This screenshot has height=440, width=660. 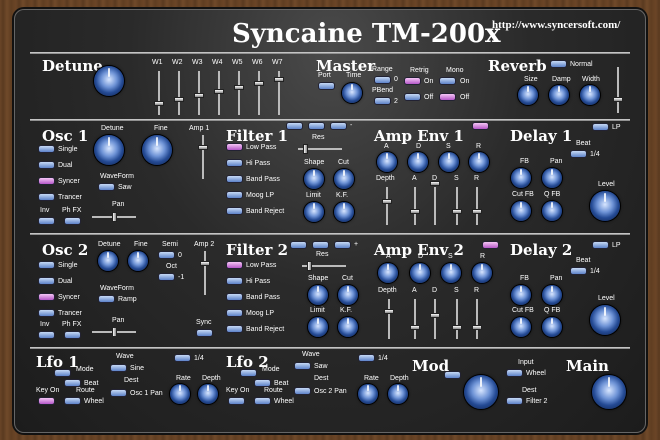 What do you see at coordinates (166, 255) in the screenshot?
I see `osc2-semi-button` at bounding box center [166, 255].